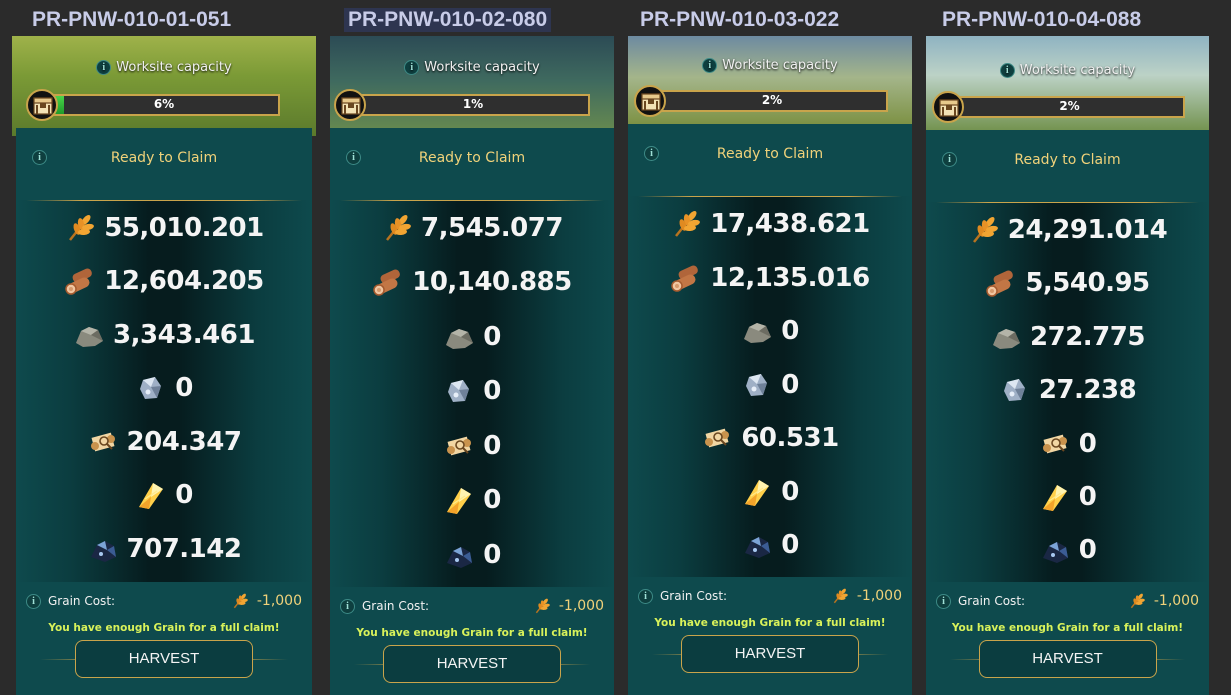 The width and height of the screenshot is (1231, 695). I want to click on resource-row-grain: 17,438.621, so click(770, 224).